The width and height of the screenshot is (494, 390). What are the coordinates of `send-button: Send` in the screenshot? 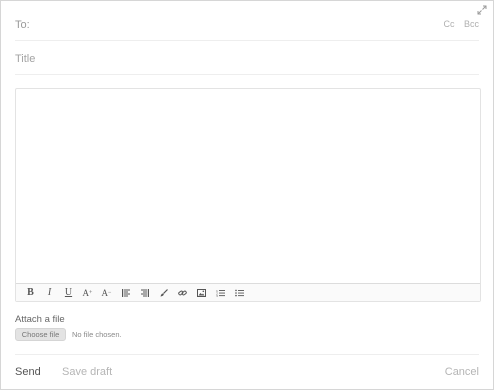 It's located at (28, 372).